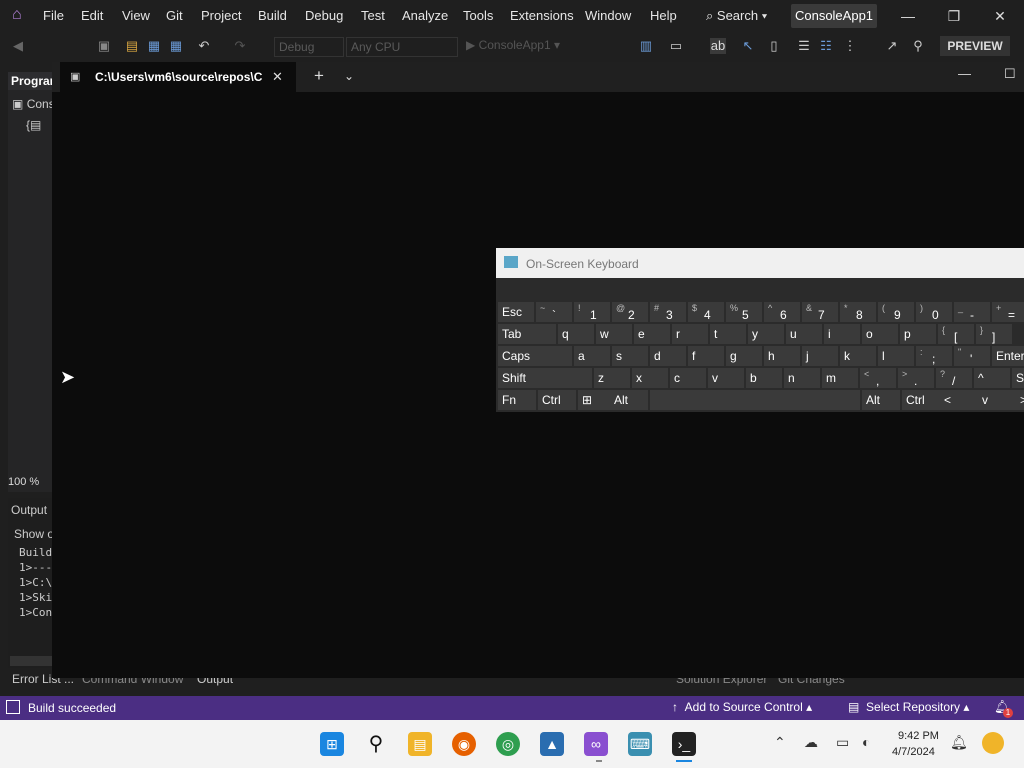  Describe the element at coordinates (934, 356) in the screenshot. I see `key-2-10: :;` at that location.